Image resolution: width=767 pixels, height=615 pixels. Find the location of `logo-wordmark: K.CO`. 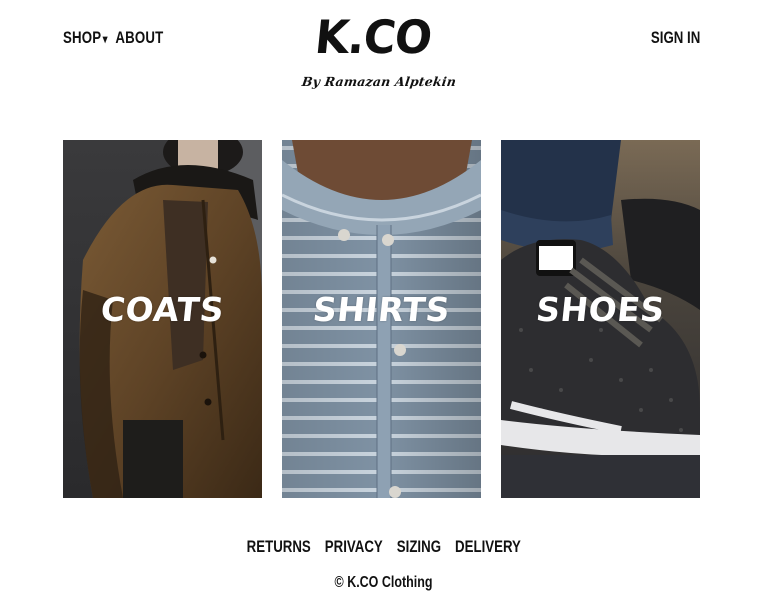

logo-wordmark: K.CO is located at coordinates (373, 37).